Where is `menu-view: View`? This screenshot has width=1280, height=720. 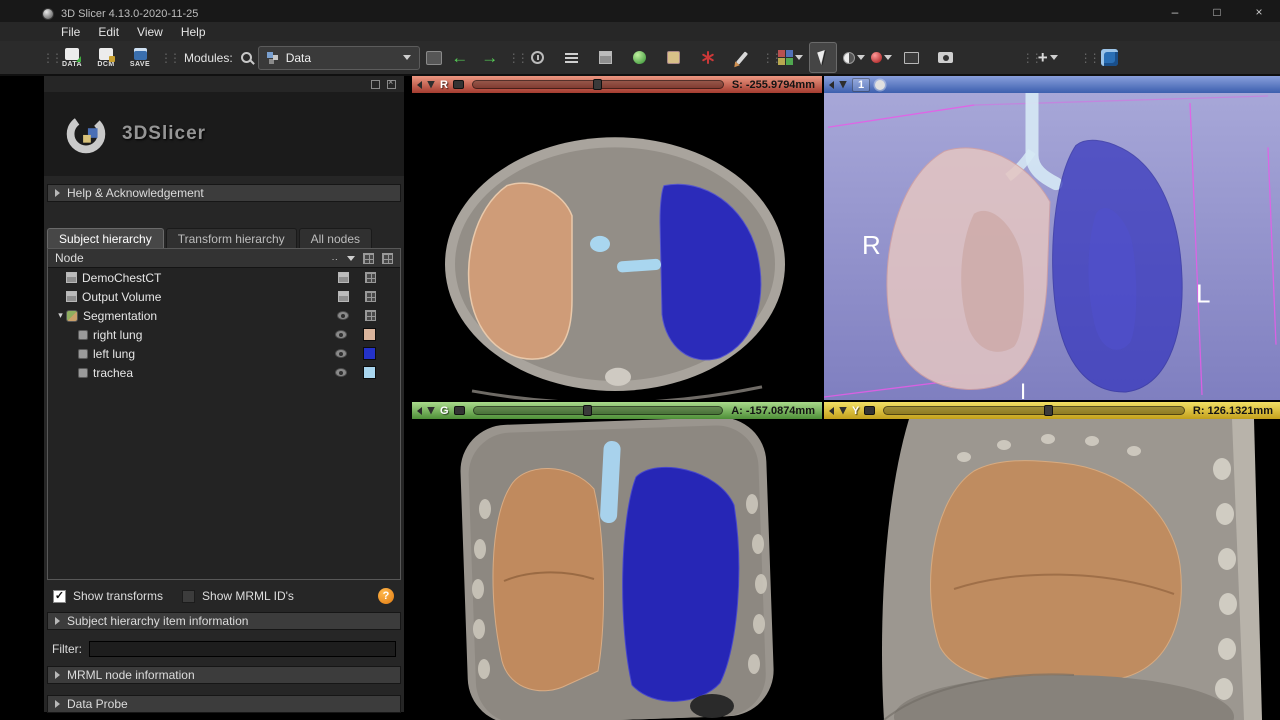 menu-view: View is located at coordinates (150, 32).